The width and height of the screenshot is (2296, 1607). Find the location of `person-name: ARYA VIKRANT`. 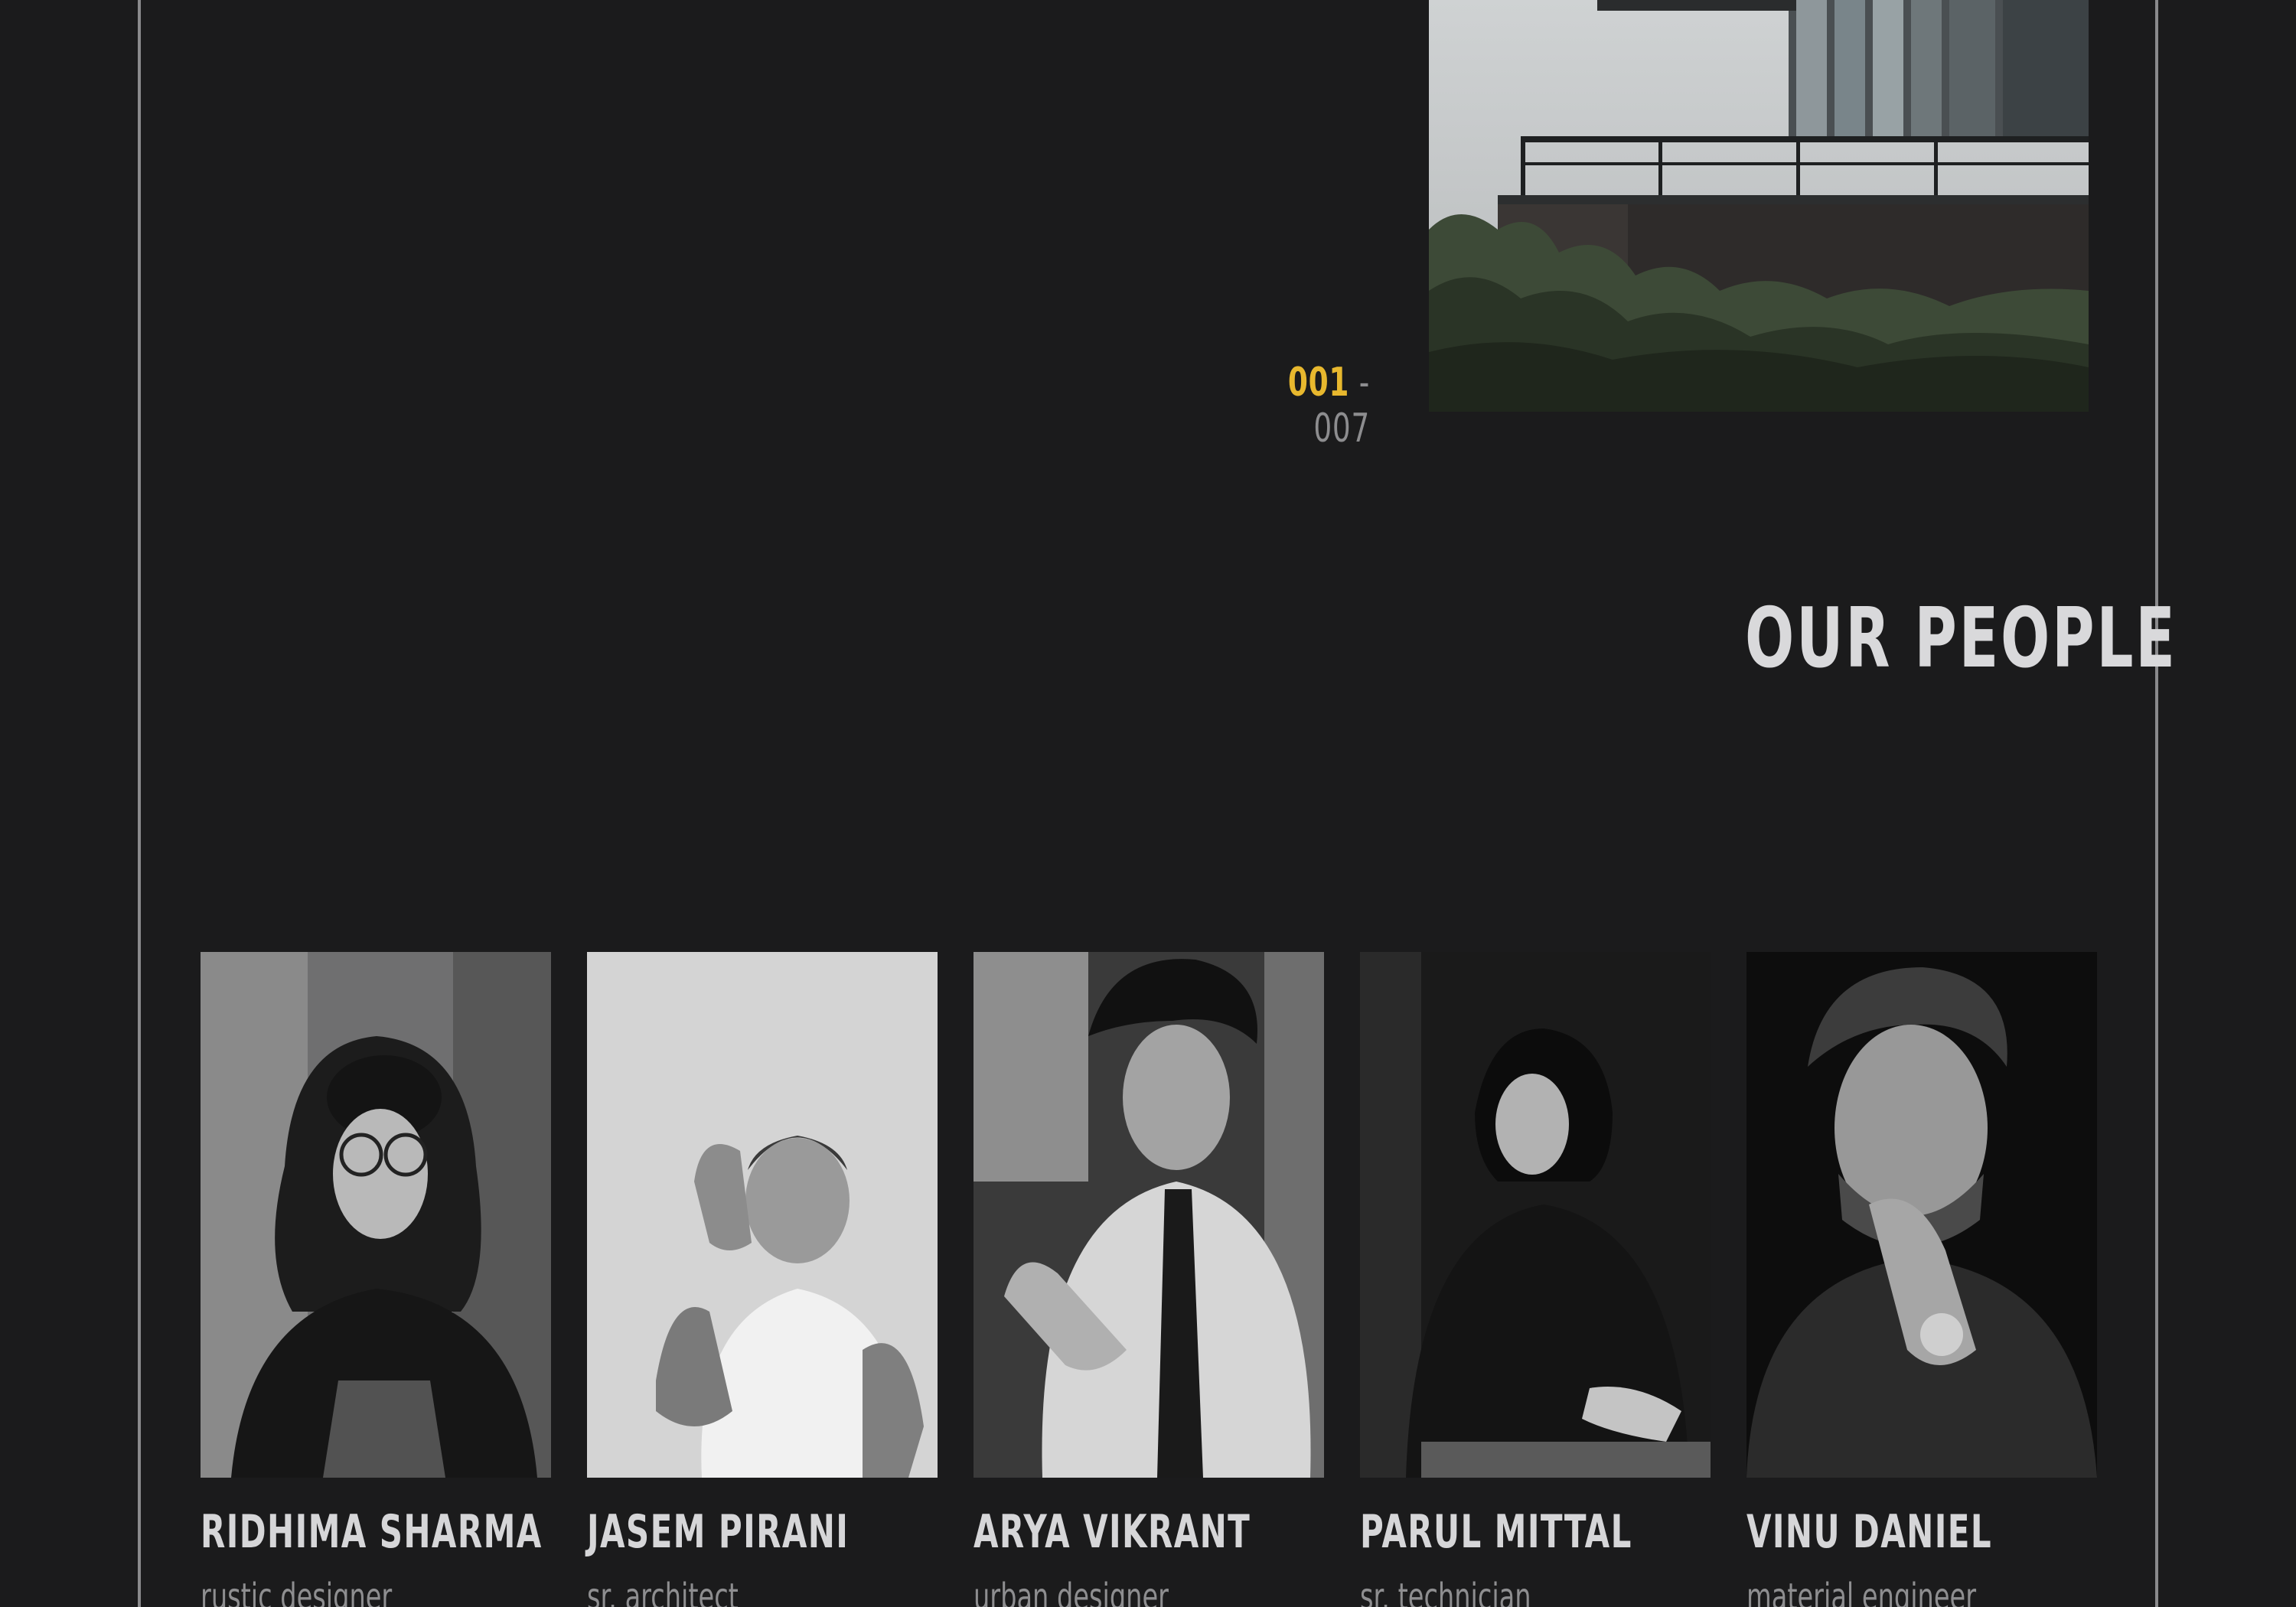

person-name: ARYA VIKRANT is located at coordinates (1112, 1532).